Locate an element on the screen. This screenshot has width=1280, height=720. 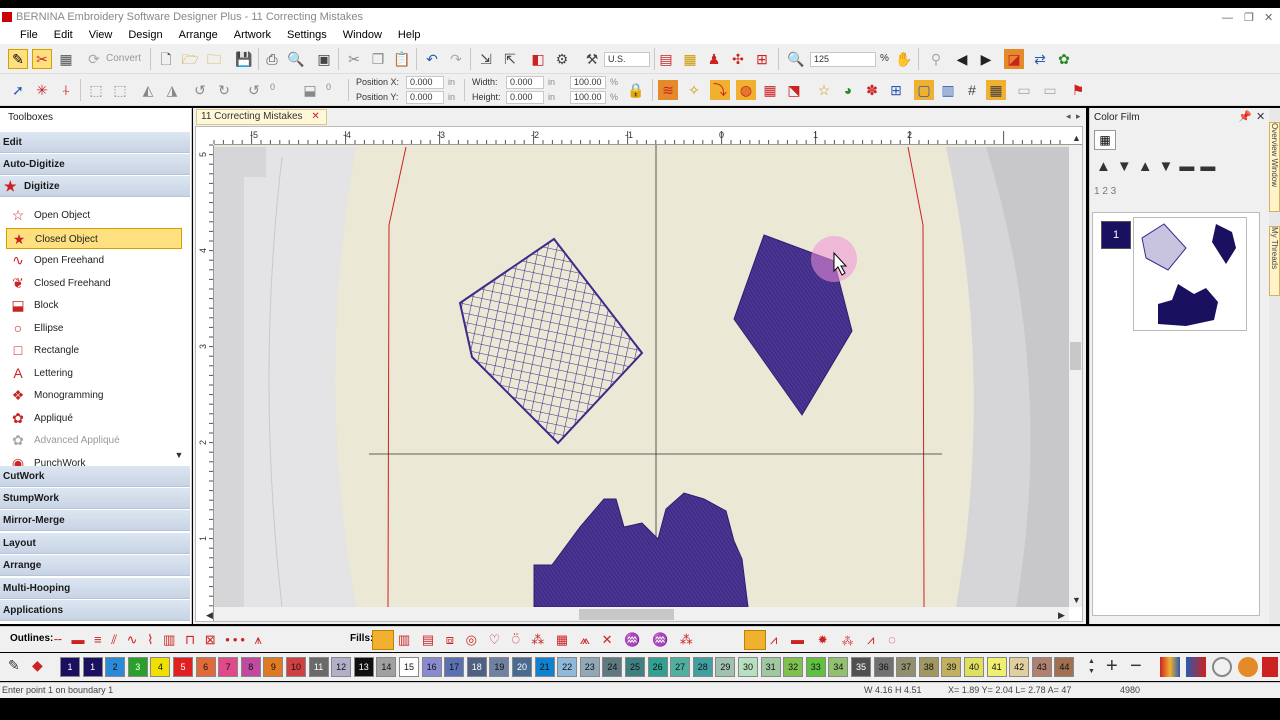
tool-closed-freehand: ❦ Closed Freehand is located at coordinates (94, 283).